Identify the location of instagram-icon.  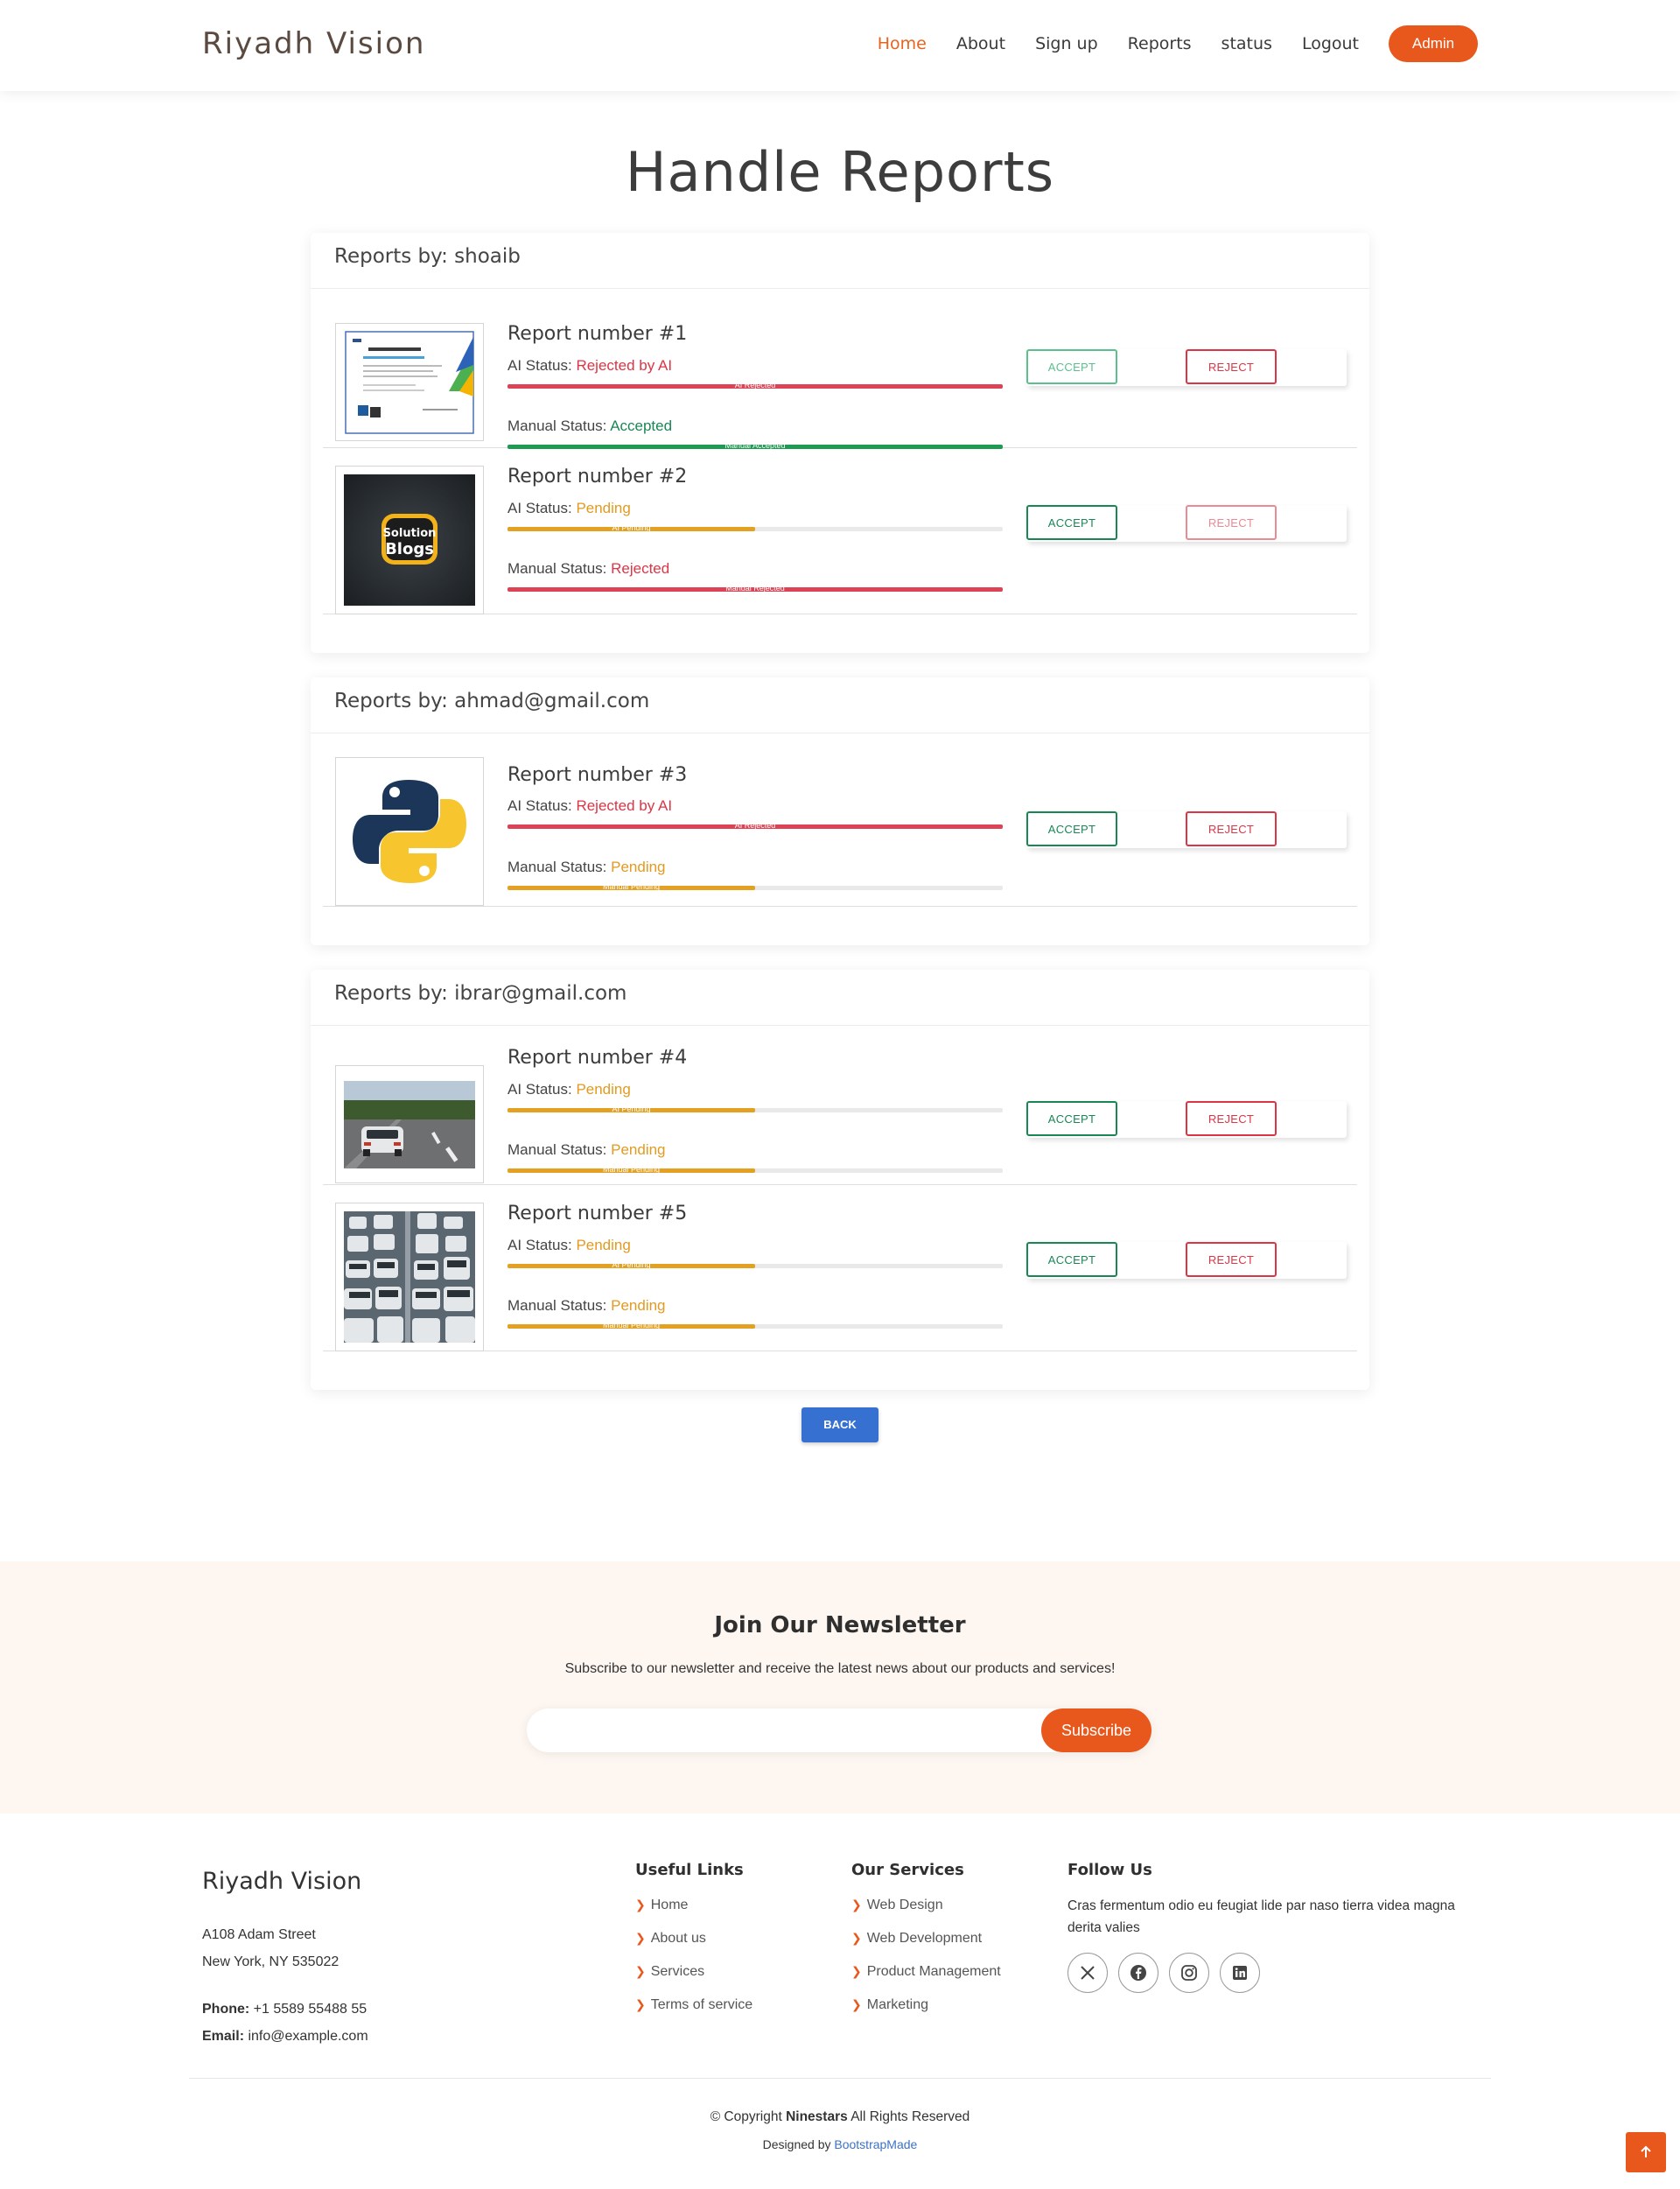
(1189, 1973).